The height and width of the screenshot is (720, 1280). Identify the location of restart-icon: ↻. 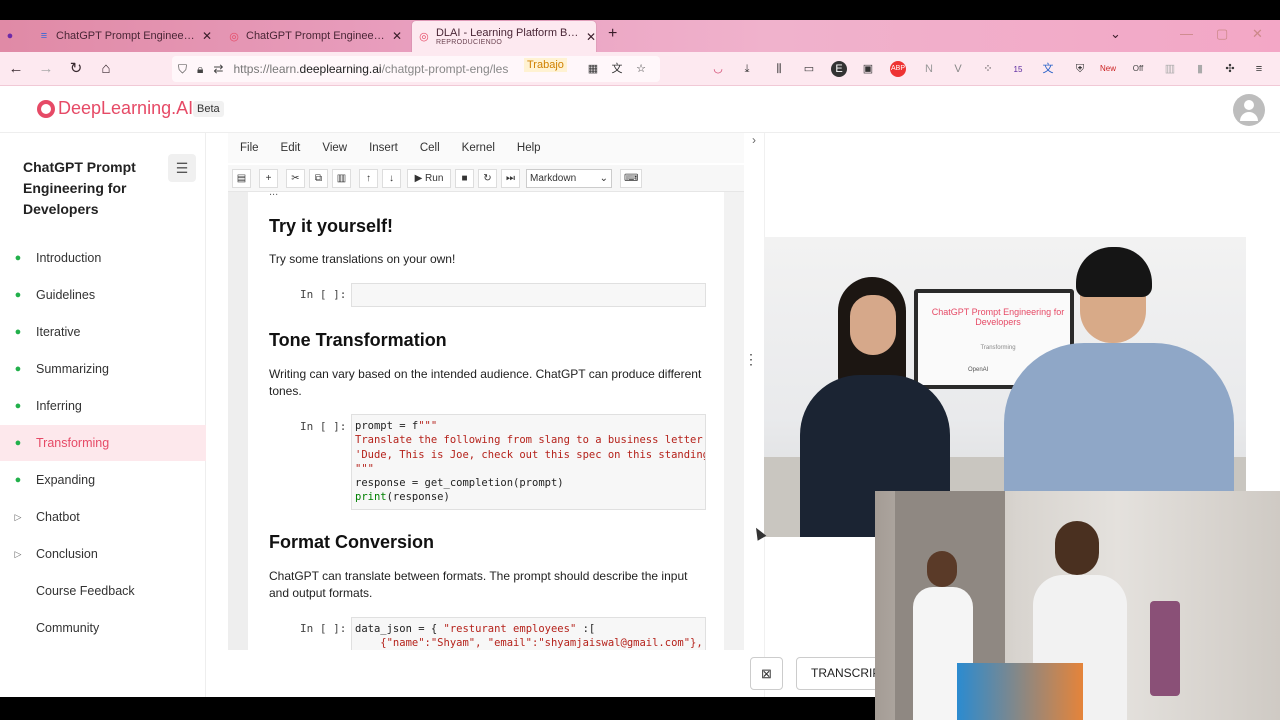
(487, 178).